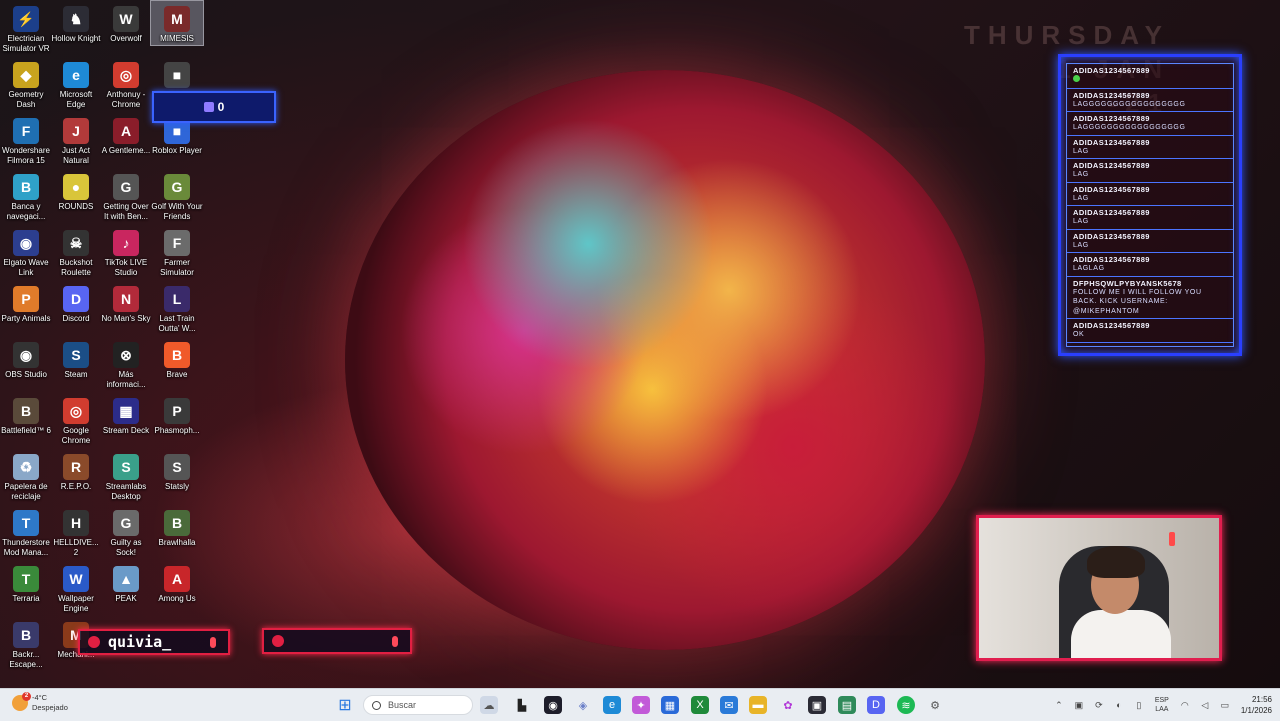 The image size is (1280, 721). What do you see at coordinates (758, 705) in the screenshot?
I see `file-explorer-icon: ▬` at bounding box center [758, 705].